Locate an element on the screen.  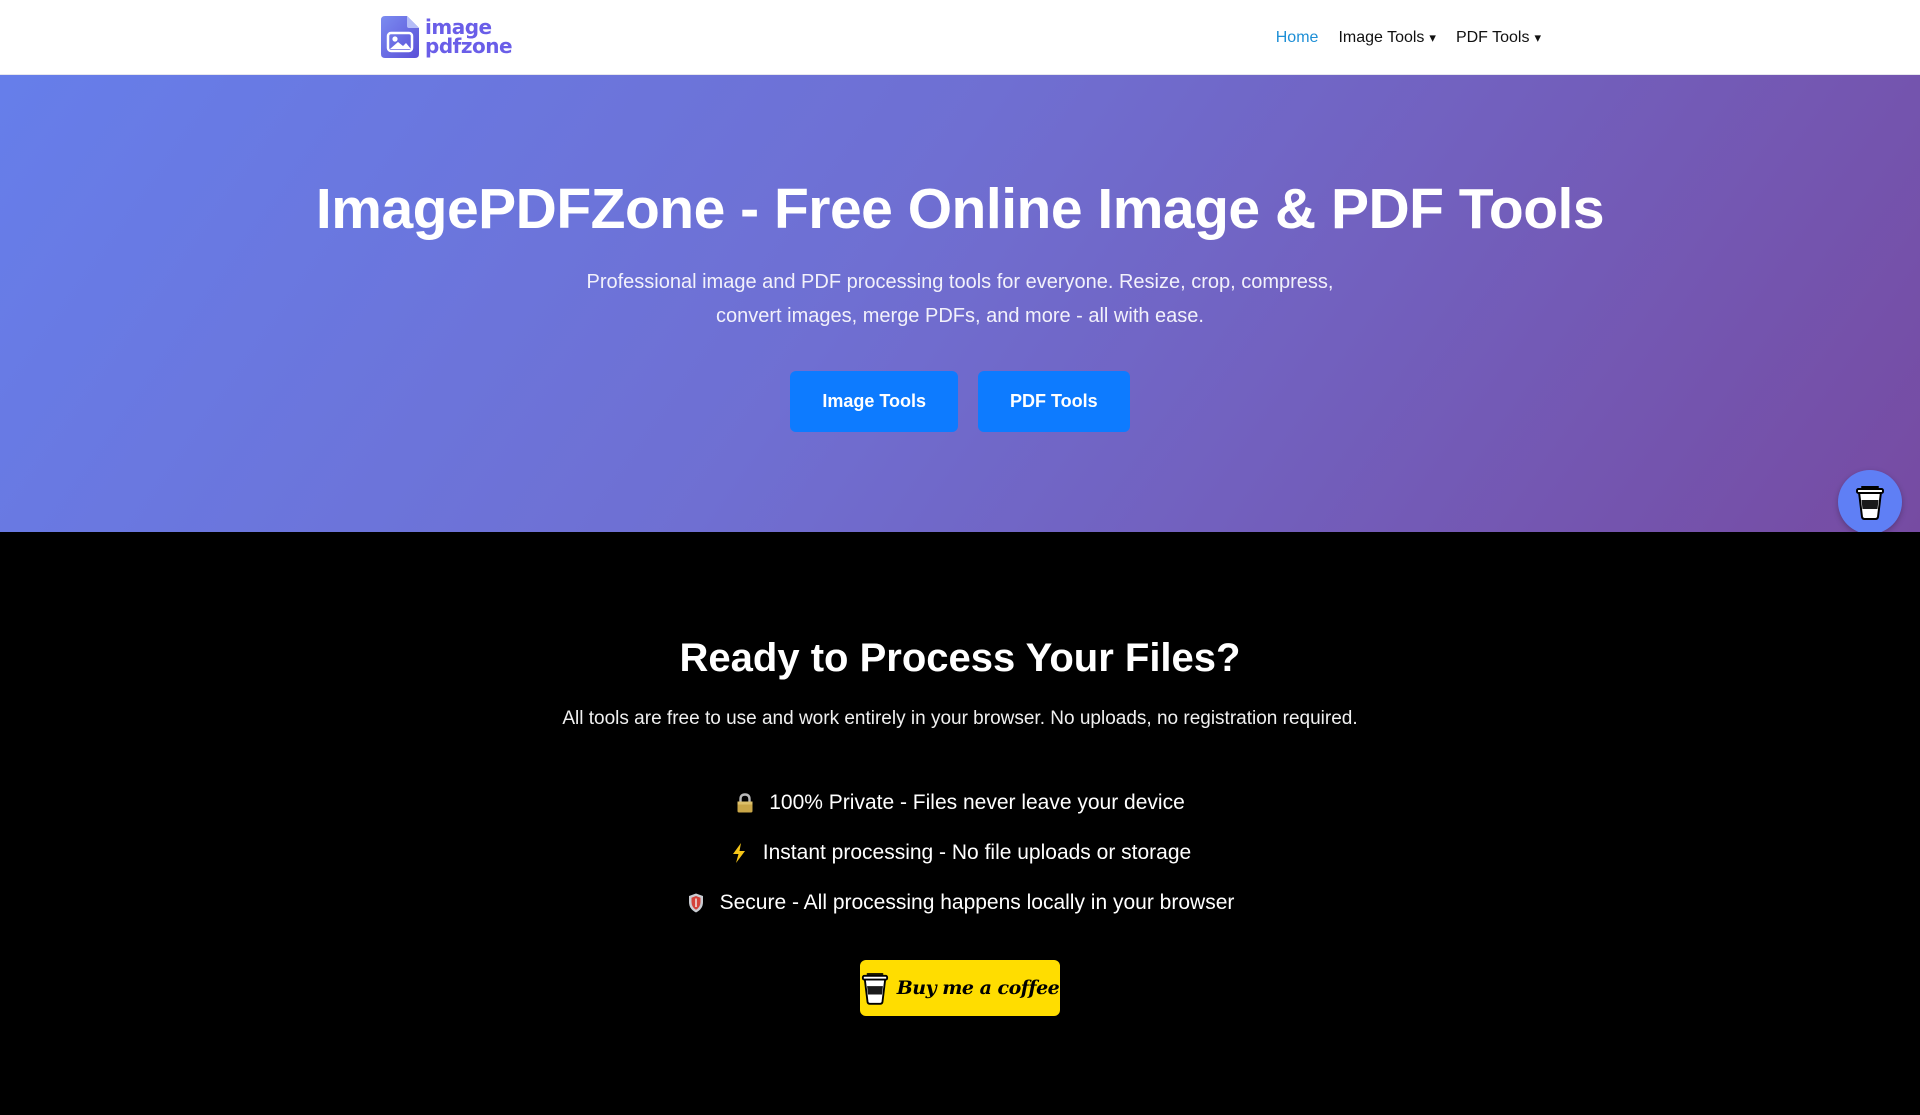
coffee-button-label: Buy me a coffee is located at coordinates (978, 988).